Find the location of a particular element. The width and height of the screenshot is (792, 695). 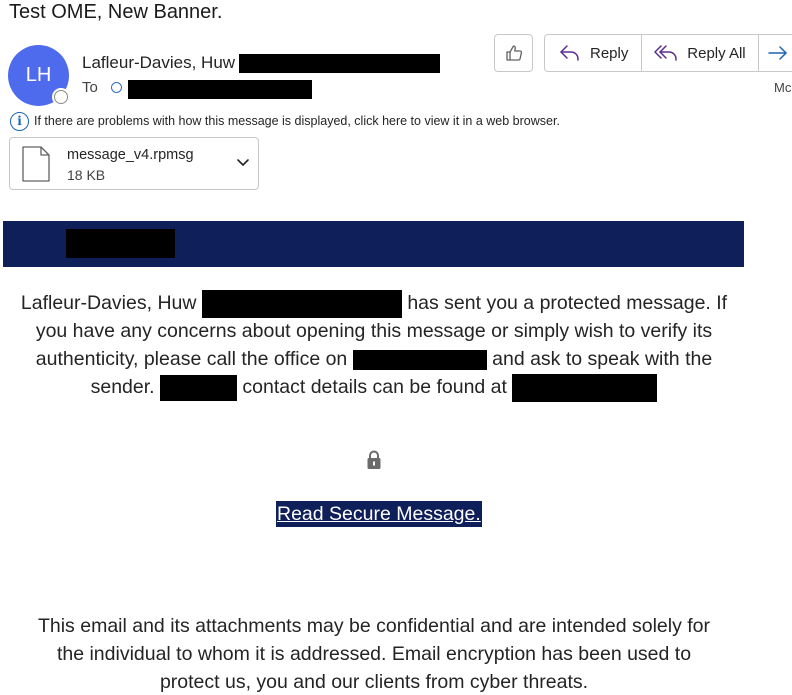

redacted-sender-email is located at coordinates (339, 63).